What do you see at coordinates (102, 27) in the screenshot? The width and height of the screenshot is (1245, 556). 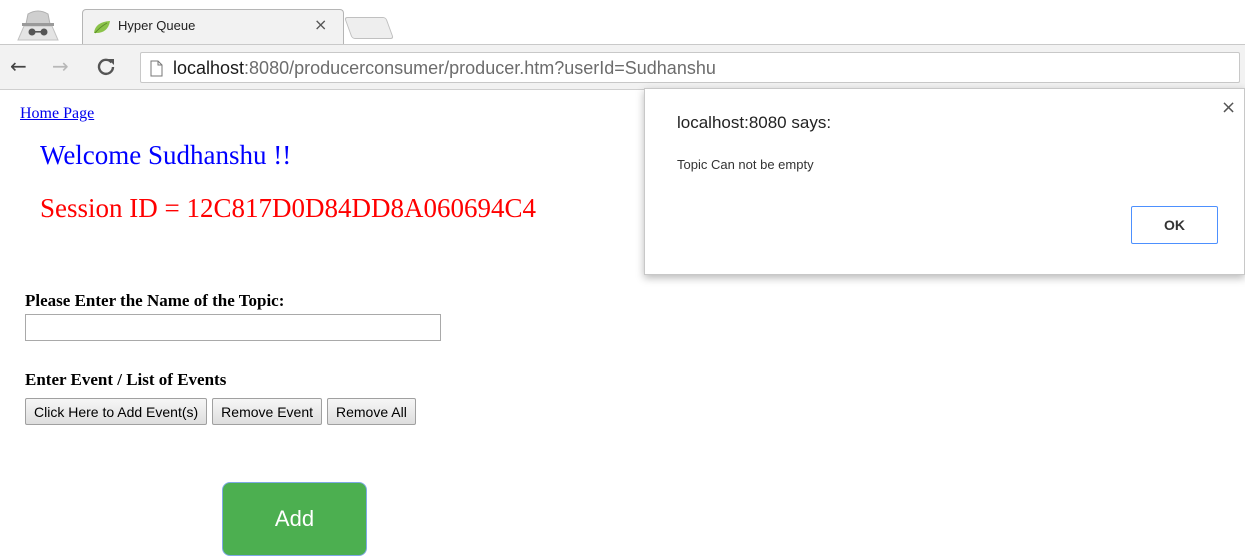 I see `leaf-favicon-icon` at bounding box center [102, 27].